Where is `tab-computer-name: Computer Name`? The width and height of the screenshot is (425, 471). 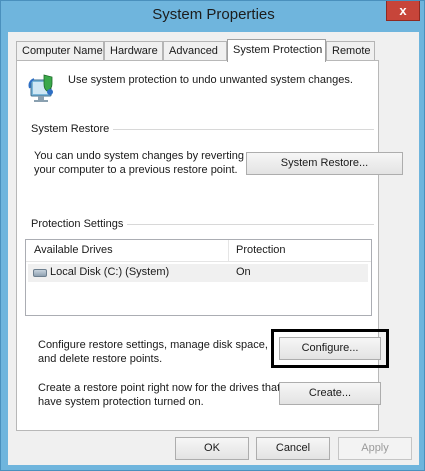 tab-computer-name: Computer Name is located at coordinates (60, 50).